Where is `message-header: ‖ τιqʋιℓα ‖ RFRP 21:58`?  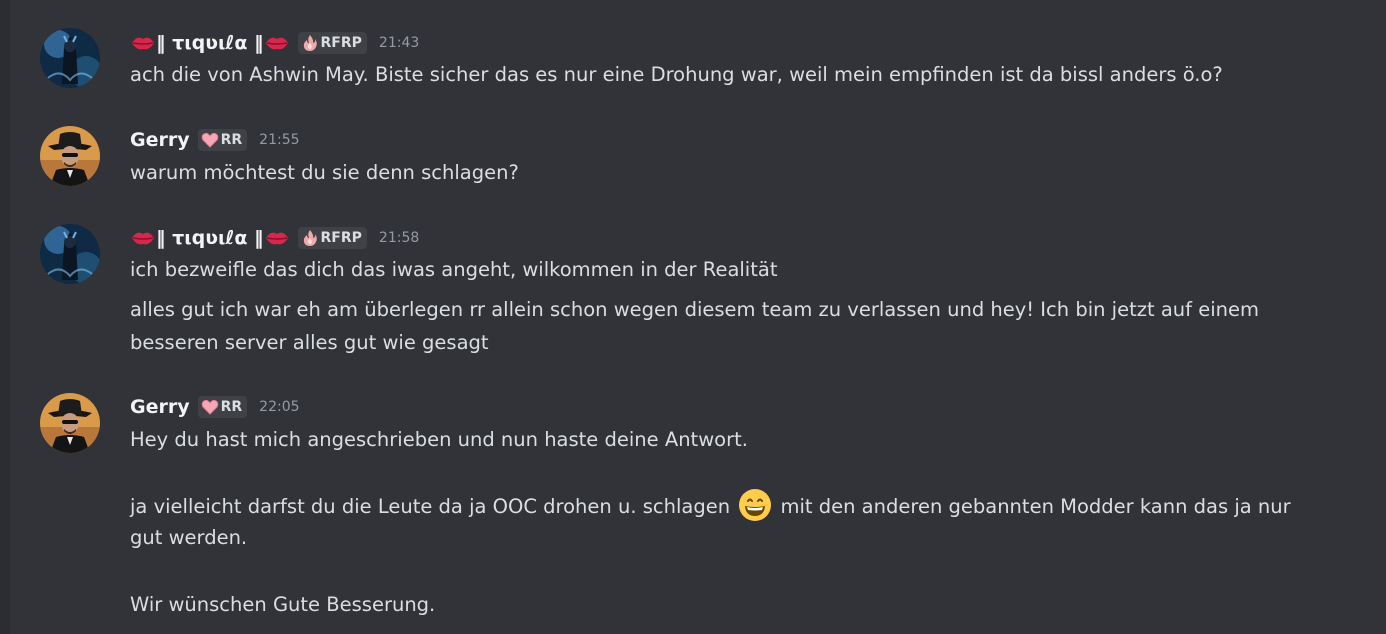 message-header: ‖ τιqʋιℓα ‖ RFRP 21:58 is located at coordinates (274, 238).